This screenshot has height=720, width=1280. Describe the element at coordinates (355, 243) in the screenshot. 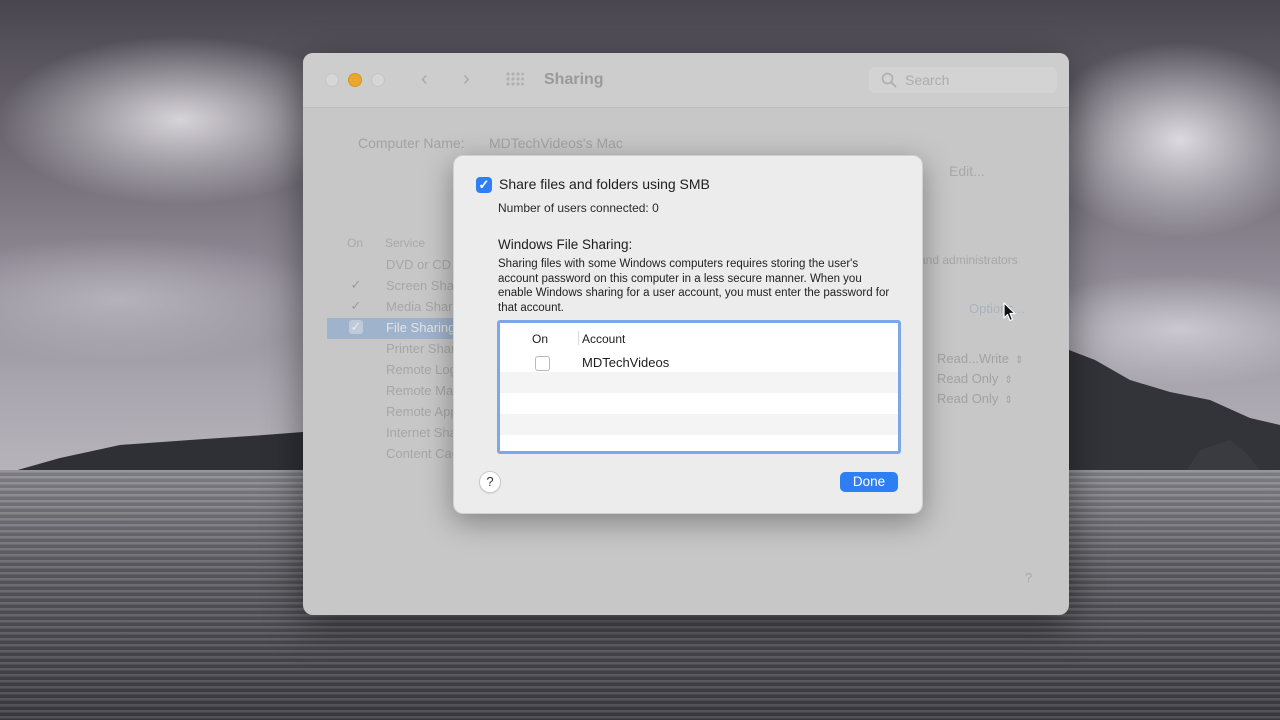

I see `service-on-column-header: On` at that location.